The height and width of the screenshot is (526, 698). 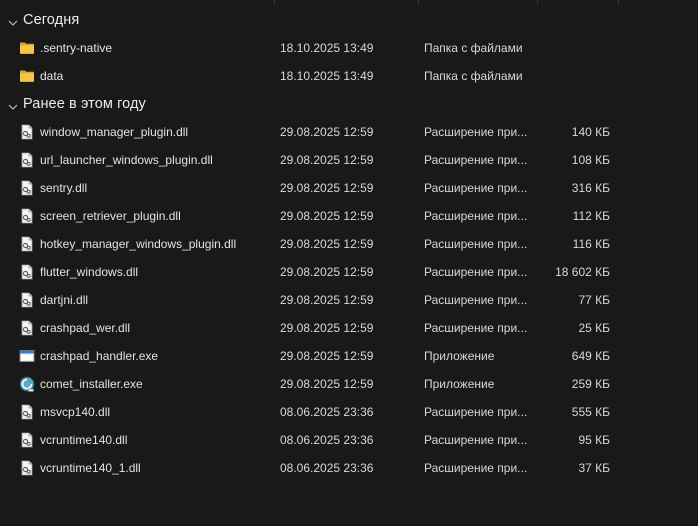 I want to click on exe-app-icon, so click(x=27, y=356).